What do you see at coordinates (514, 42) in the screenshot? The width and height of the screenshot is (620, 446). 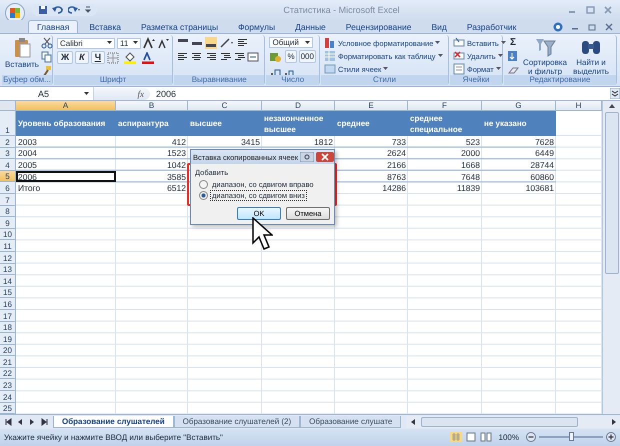 I see `autosum-button: Σ` at bounding box center [514, 42].